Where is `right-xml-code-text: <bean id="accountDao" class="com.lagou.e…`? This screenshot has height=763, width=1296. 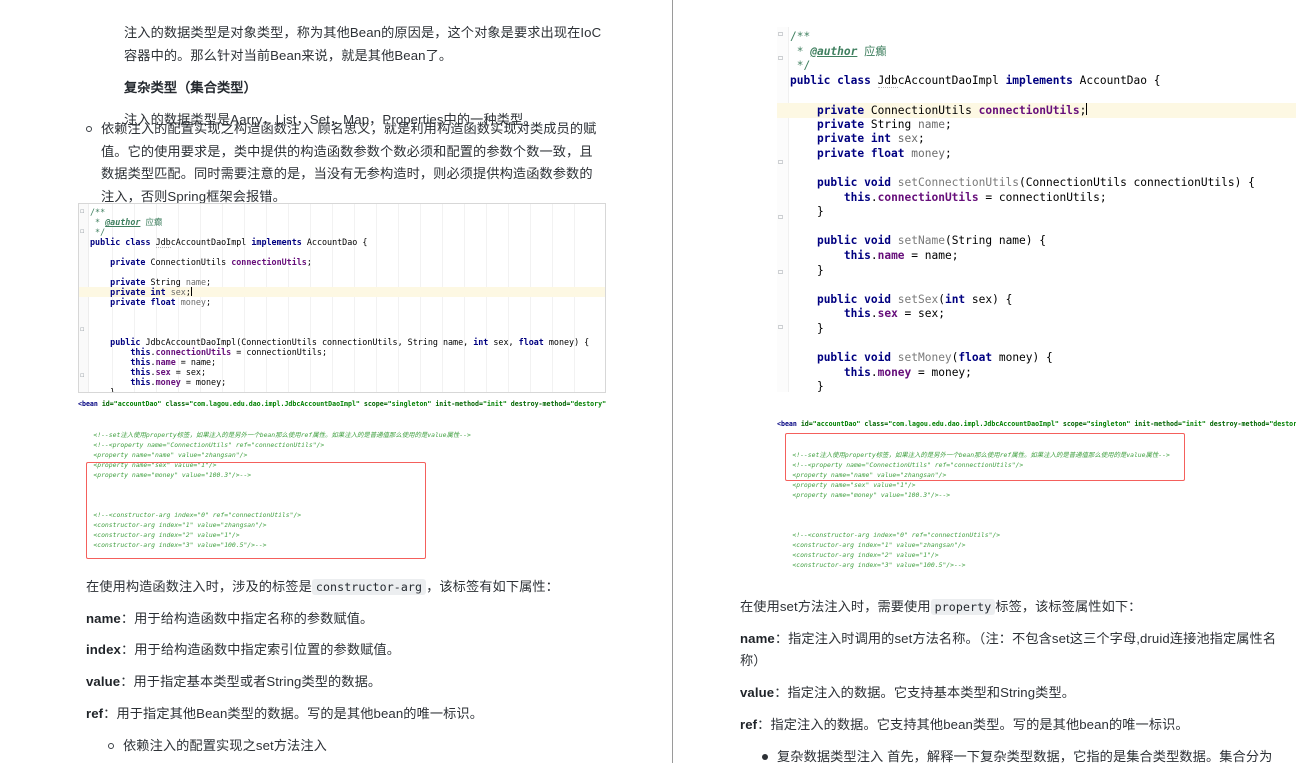
right-xml-code-text: <bean id="accountDao" class="com.lagou.e… is located at coordinates (1036, 502).